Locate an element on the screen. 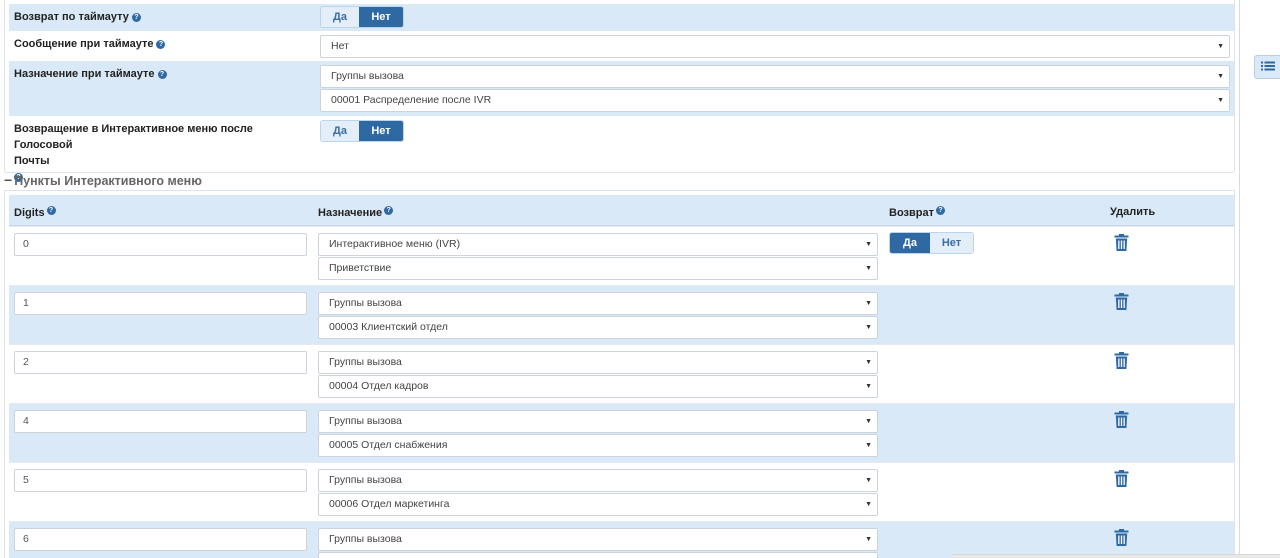  destination-target-select: Приветствие ▼ is located at coordinates (598, 268).